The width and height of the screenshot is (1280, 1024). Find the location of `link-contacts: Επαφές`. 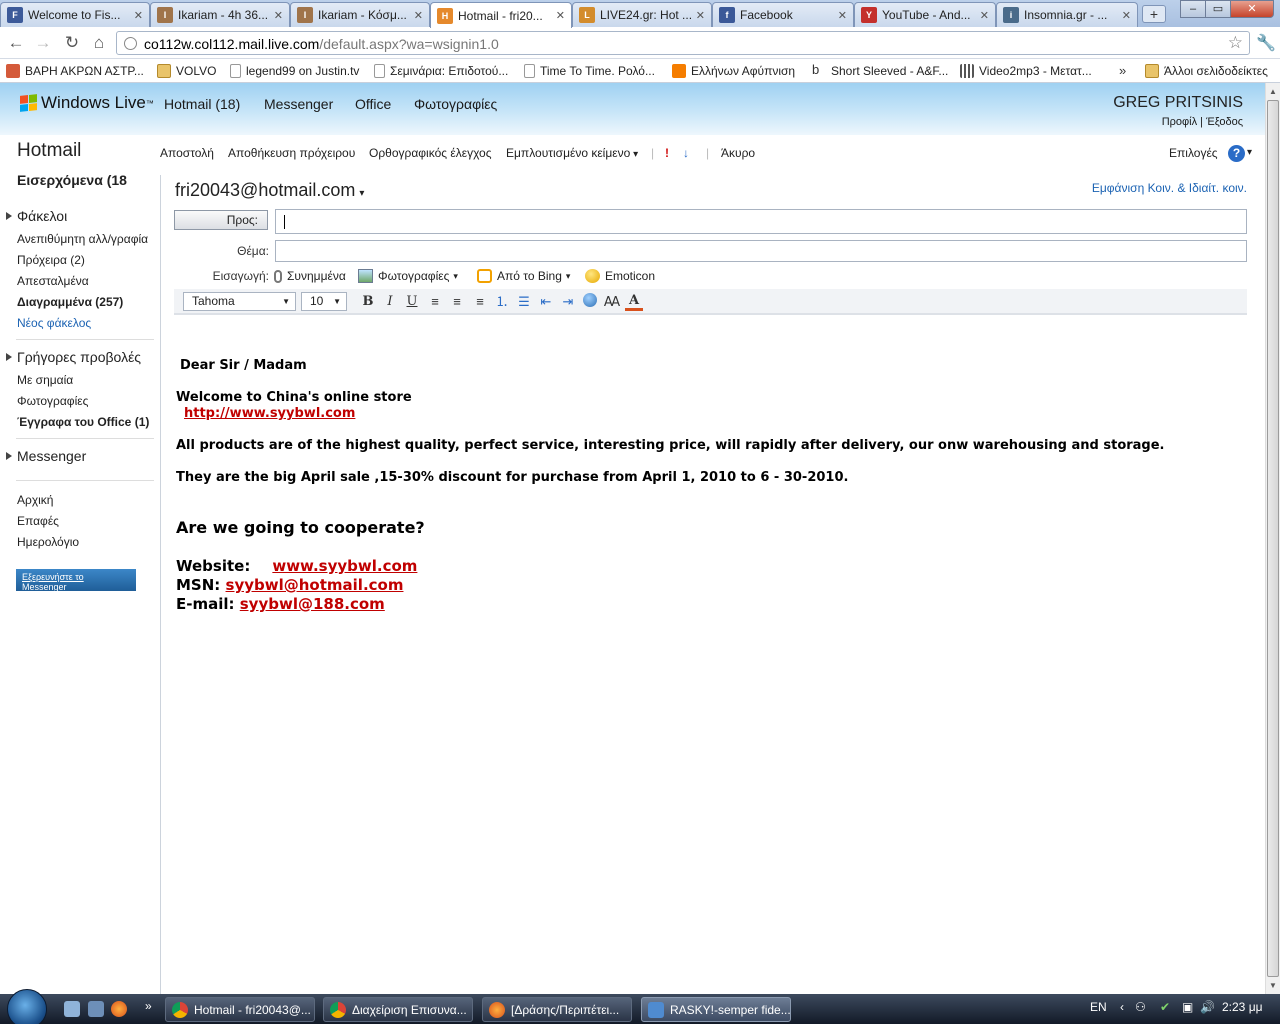

link-contacts: Επαφές is located at coordinates (38, 521).